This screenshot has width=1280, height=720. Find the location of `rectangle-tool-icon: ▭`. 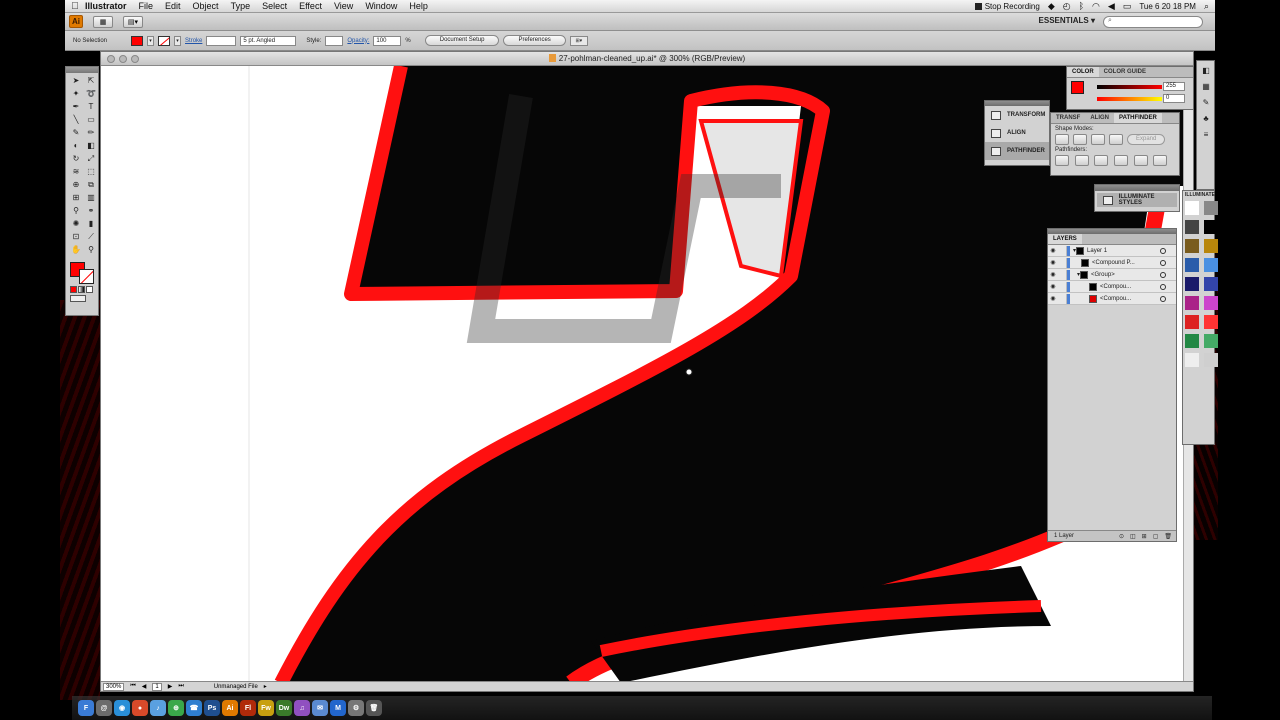

rectangle-tool-icon: ▭ is located at coordinates (91, 120).